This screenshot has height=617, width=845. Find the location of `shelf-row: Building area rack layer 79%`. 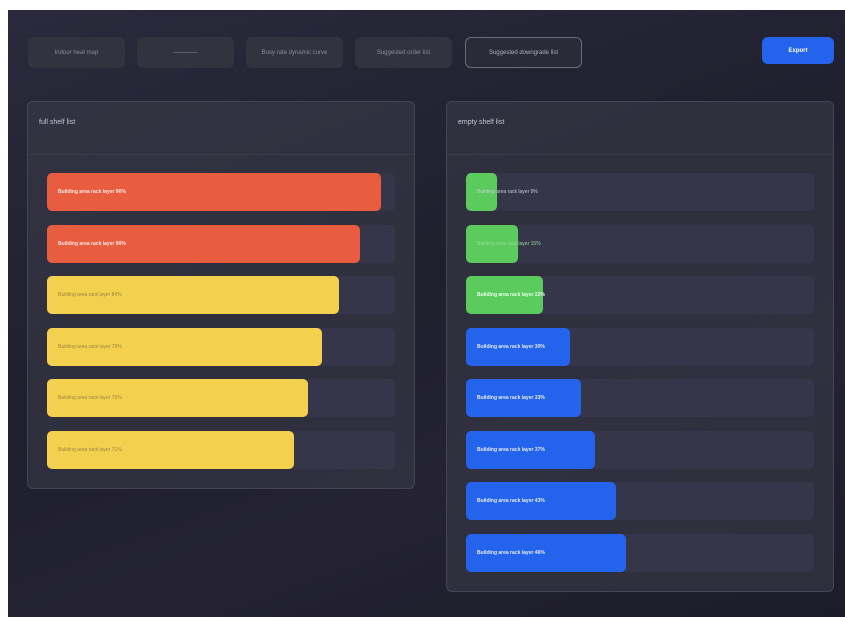

shelf-row: Building area rack layer 79% is located at coordinates (221, 346).